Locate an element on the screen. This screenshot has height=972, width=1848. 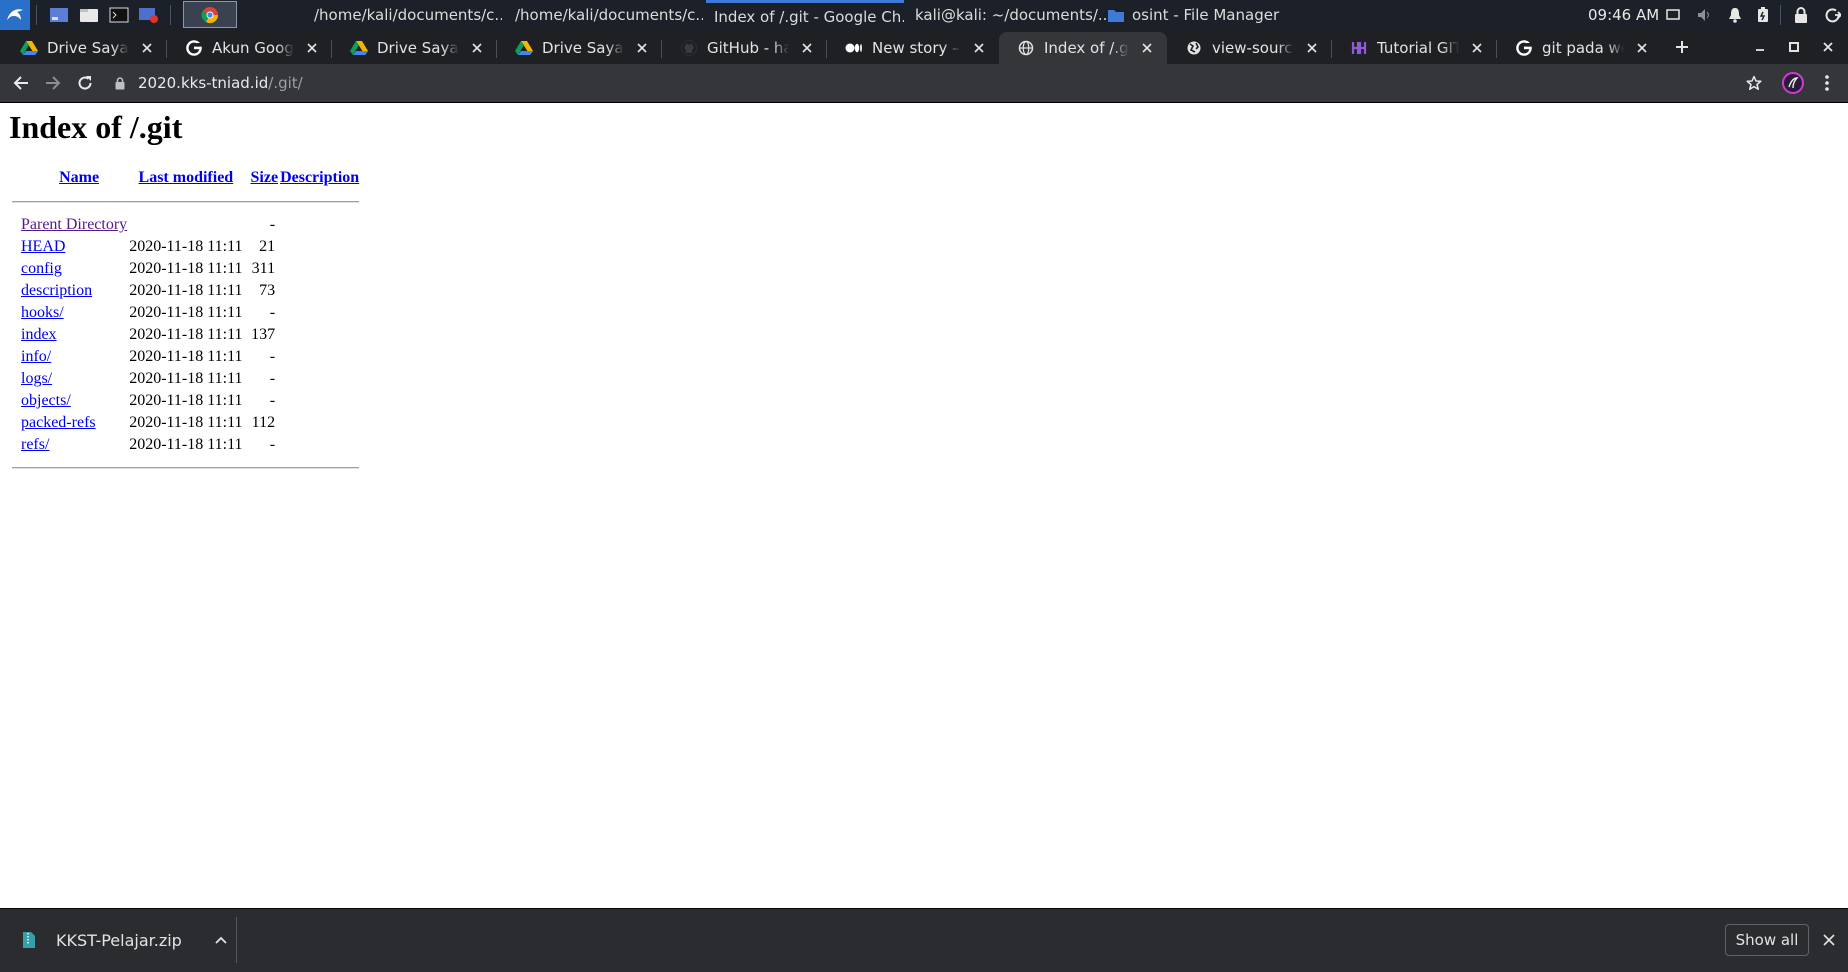
sort-by-last-modified-link: Last modified is located at coordinates (186, 177).